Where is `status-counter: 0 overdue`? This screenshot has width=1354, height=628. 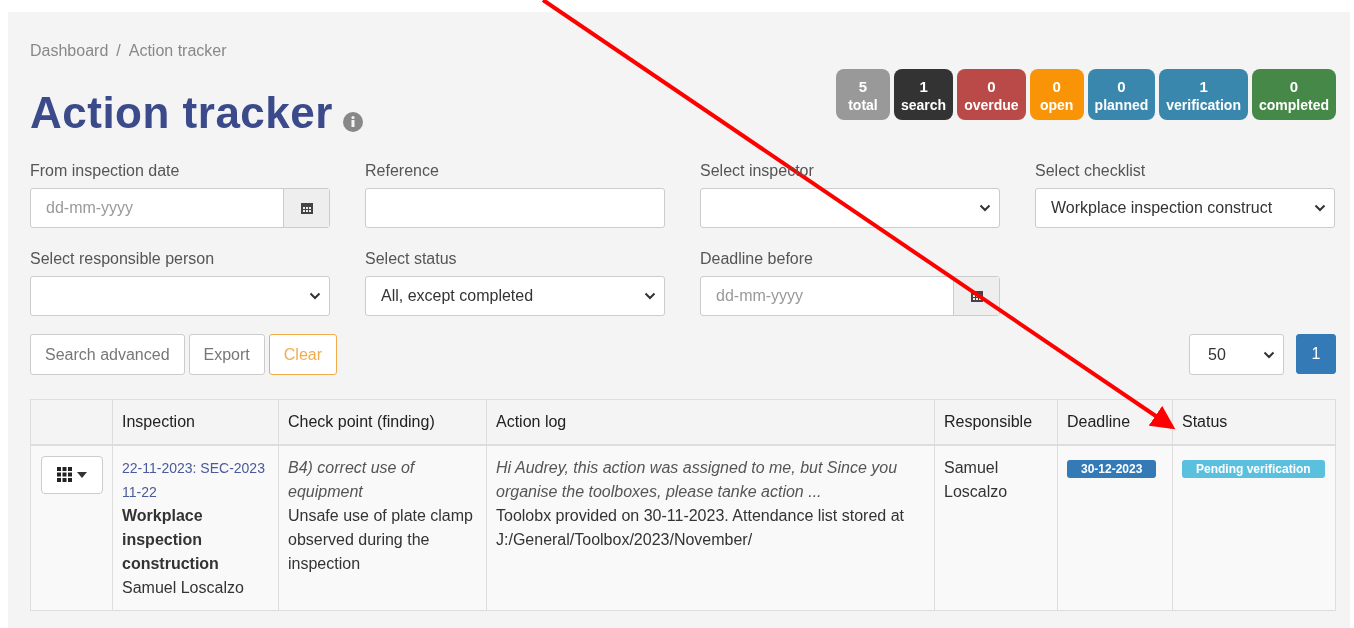
status-counter: 0 overdue is located at coordinates (991, 95).